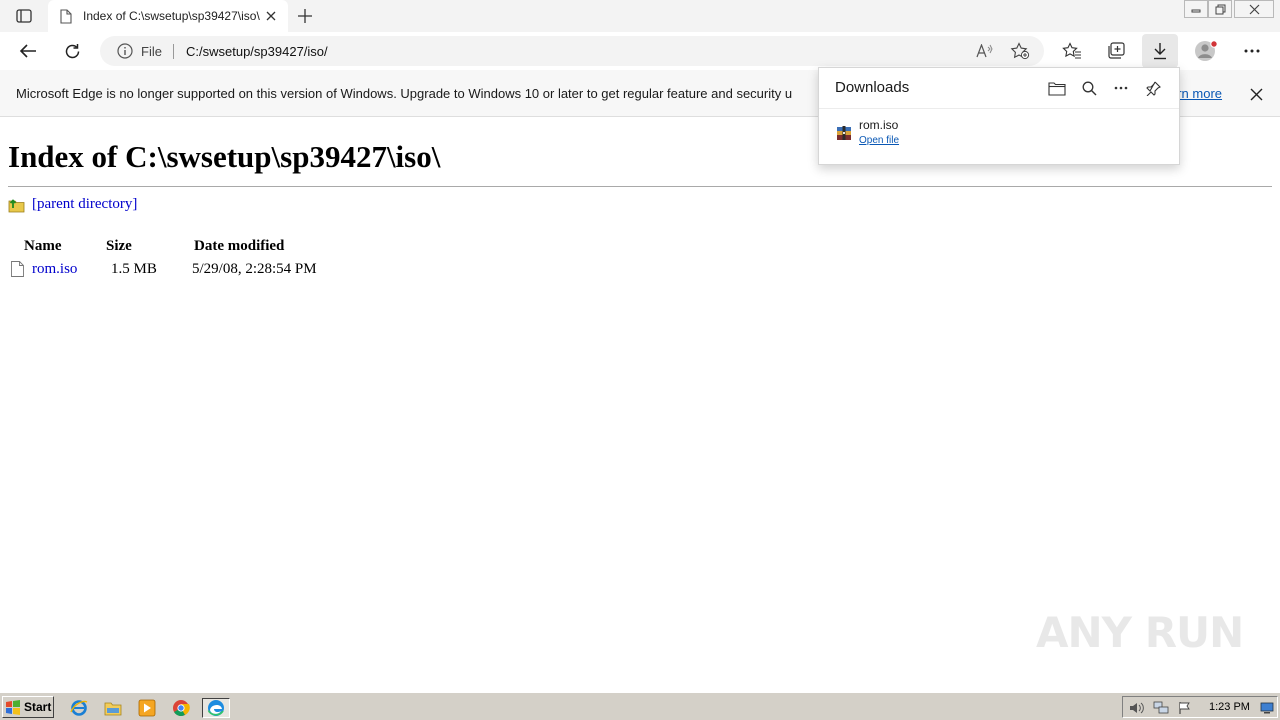 This screenshot has width=1280, height=720. What do you see at coordinates (985, 51) in the screenshot?
I see `read-aloud-icon` at bounding box center [985, 51].